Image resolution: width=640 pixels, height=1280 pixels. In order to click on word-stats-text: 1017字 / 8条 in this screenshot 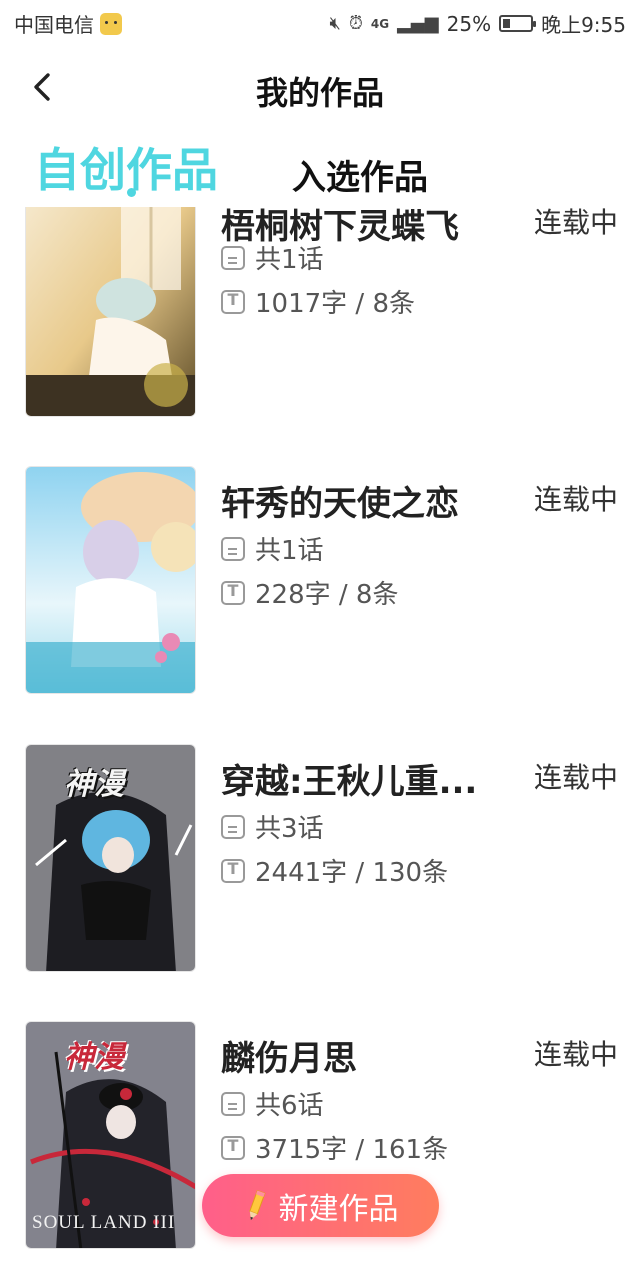, I will do `click(335, 304)`.